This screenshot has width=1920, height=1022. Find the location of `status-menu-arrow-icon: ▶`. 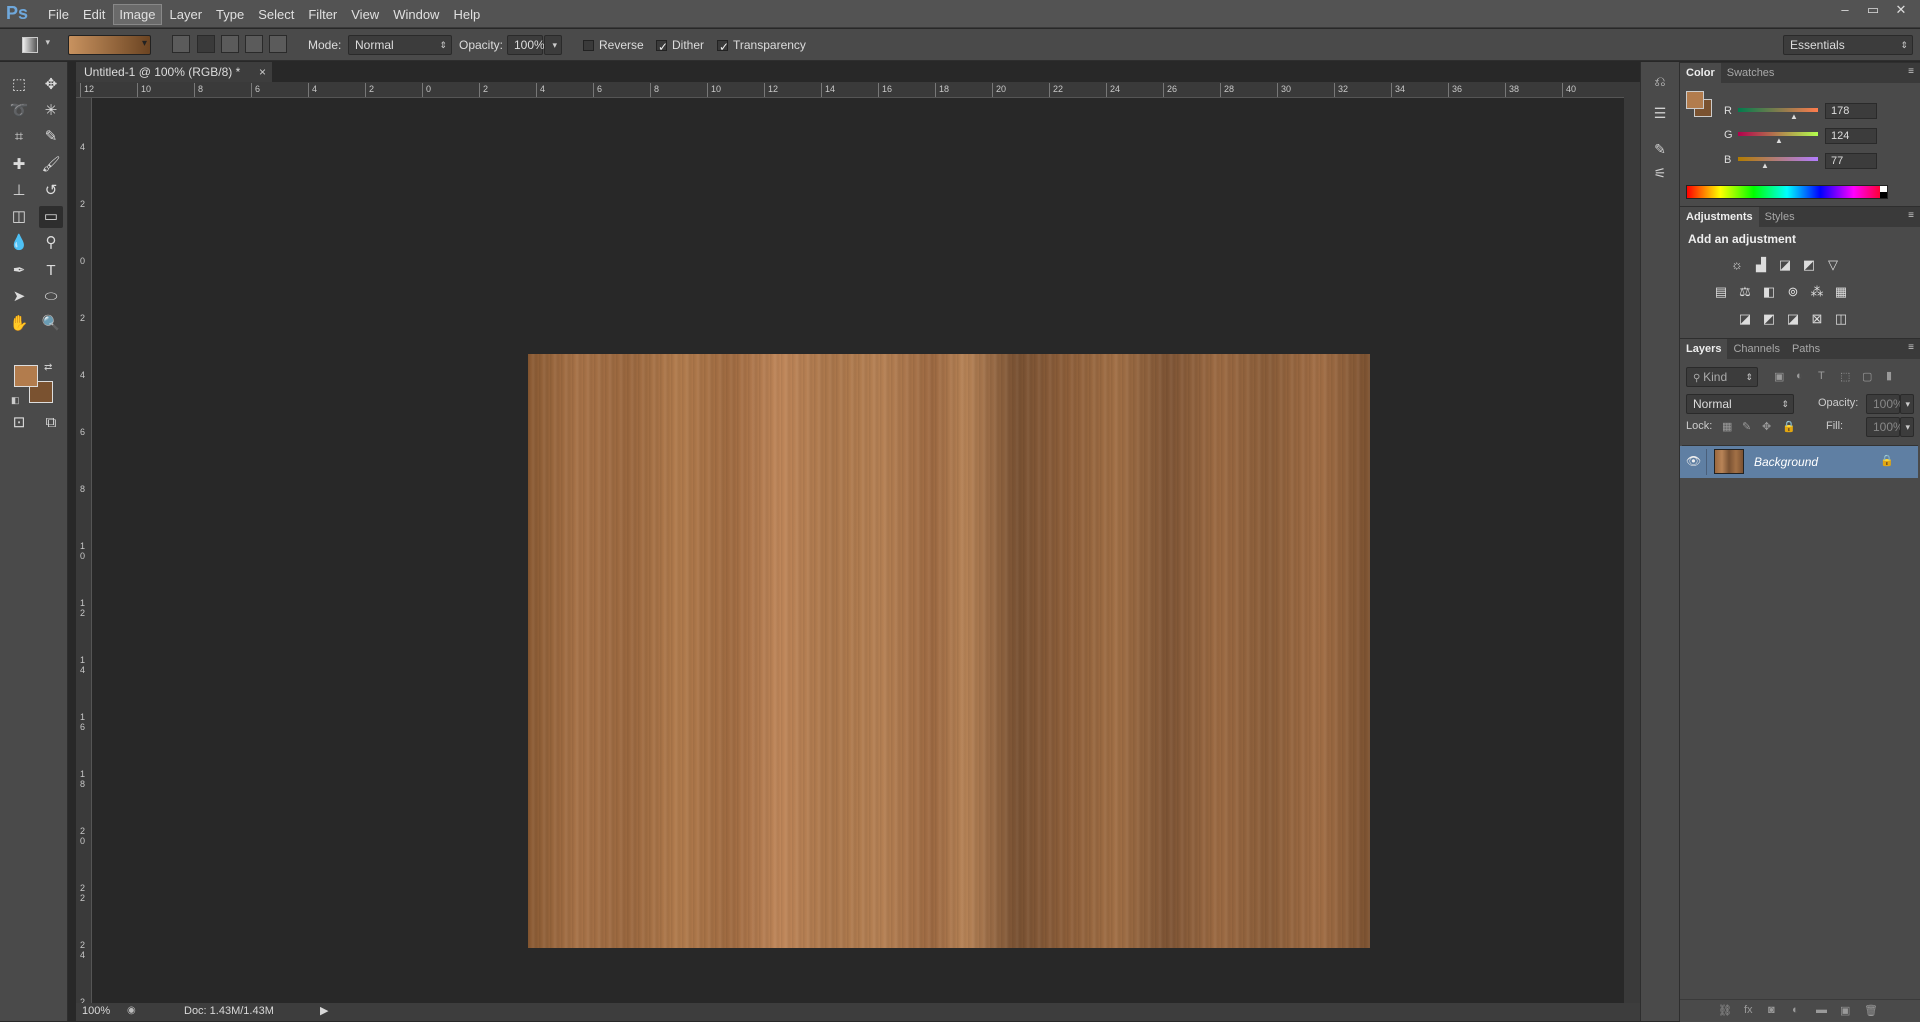

status-menu-arrow-icon: ▶ is located at coordinates (324, 1010).